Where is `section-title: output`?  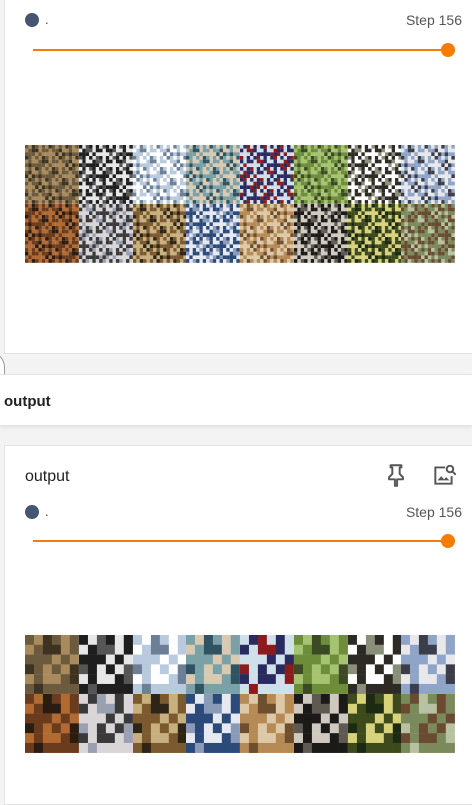
section-title: output is located at coordinates (27, 401).